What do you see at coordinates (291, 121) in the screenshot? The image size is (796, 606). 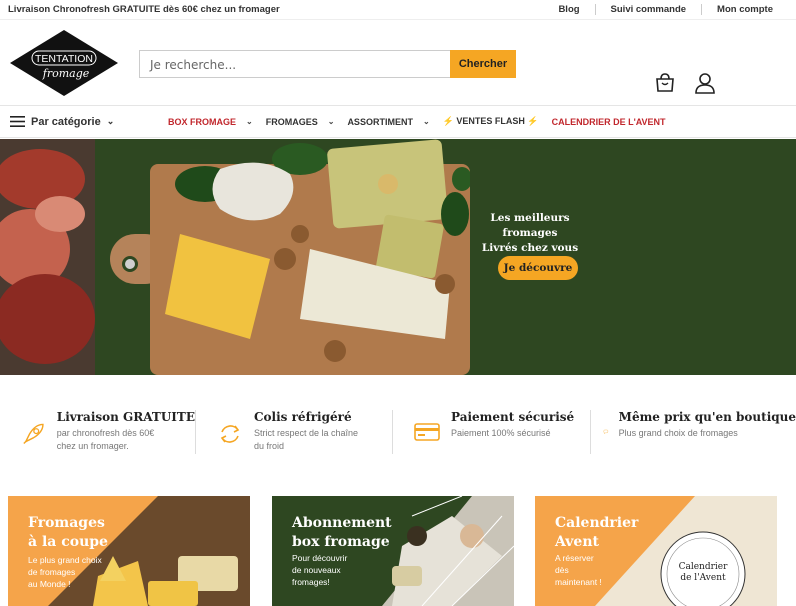 I see `nav-item-label: FROMAGES` at bounding box center [291, 121].